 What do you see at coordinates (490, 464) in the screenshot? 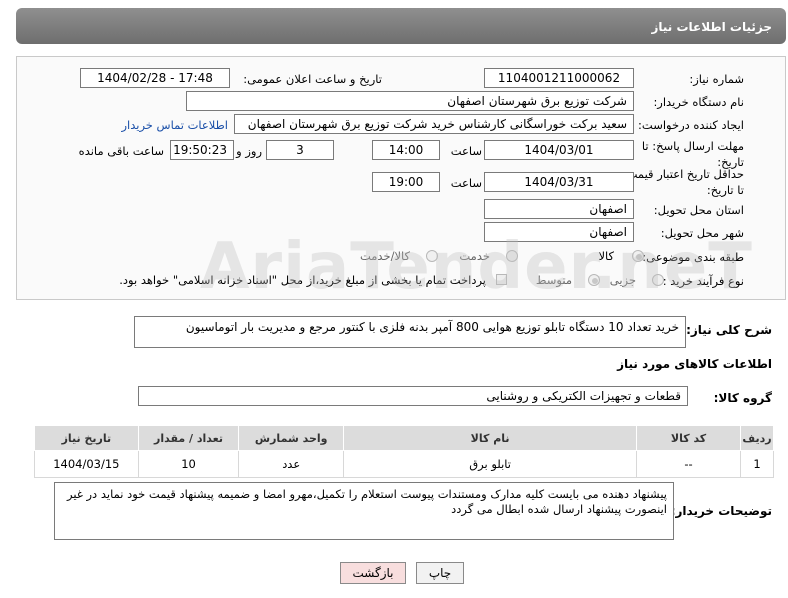
I see `cell-name: تابلو برق` at bounding box center [490, 464].